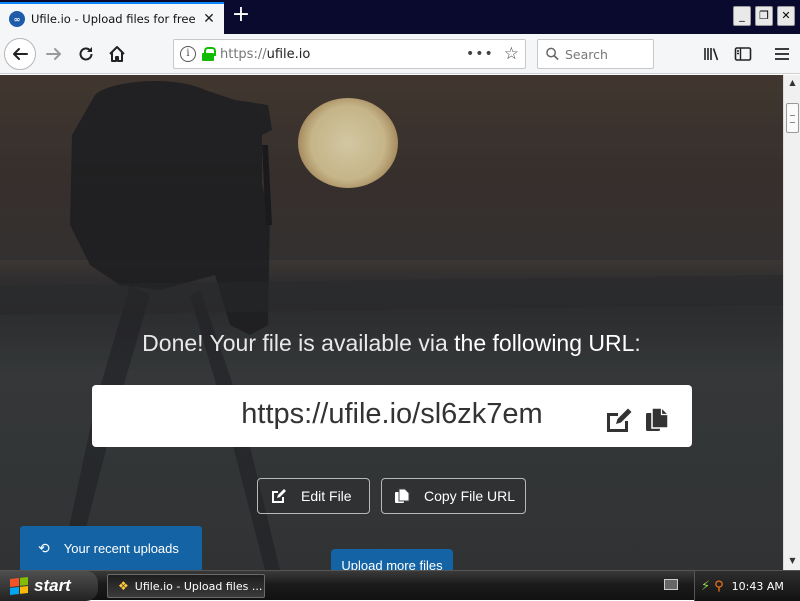 The height and width of the screenshot is (601, 800). What do you see at coordinates (544, 343) in the screenshot?
I see `headline-strong: the following URL` at bounding box center [544, 343].